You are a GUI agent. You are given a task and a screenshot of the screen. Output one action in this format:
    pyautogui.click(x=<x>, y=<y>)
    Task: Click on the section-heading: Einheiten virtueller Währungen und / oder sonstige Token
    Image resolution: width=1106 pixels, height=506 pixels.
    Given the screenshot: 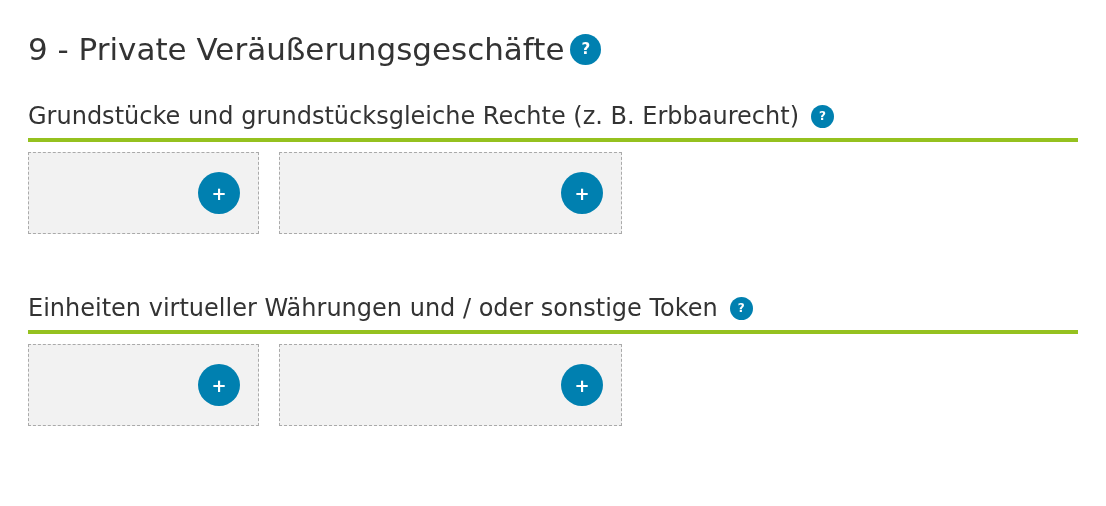 What is the action you would take?
    pyautogui.click(x=373, y=308)
    